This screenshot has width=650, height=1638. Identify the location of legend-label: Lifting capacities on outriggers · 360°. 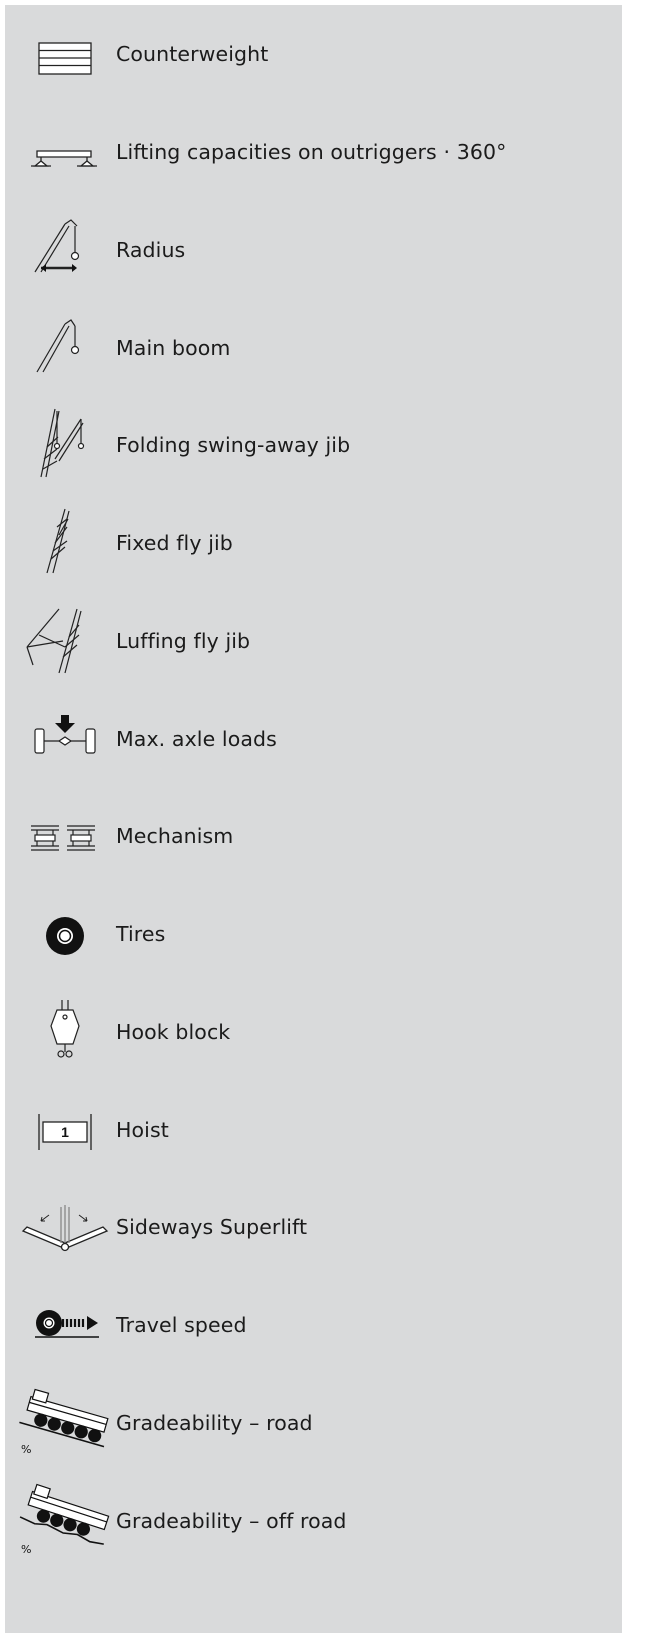
(311, 152).